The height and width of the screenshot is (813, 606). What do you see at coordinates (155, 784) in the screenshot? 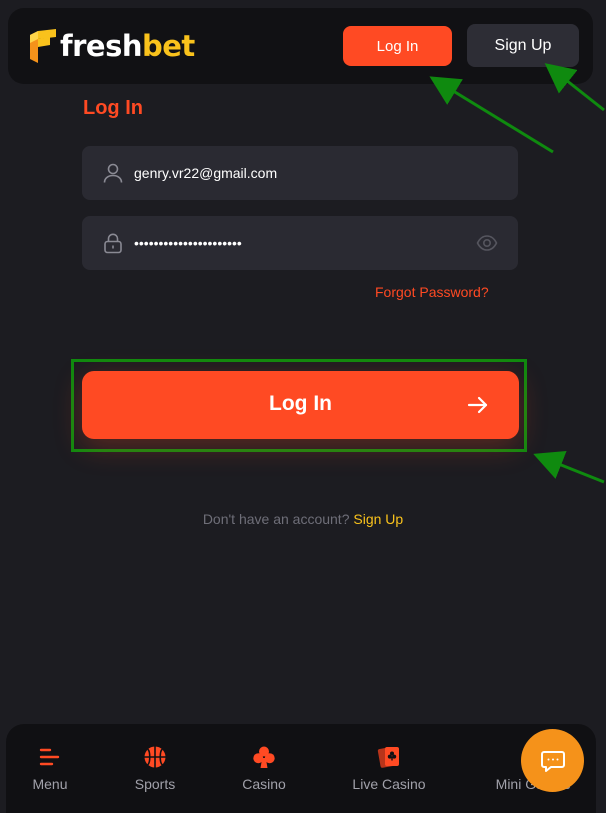
I see `nav-label: Sports` at bounding box center [155, 784].